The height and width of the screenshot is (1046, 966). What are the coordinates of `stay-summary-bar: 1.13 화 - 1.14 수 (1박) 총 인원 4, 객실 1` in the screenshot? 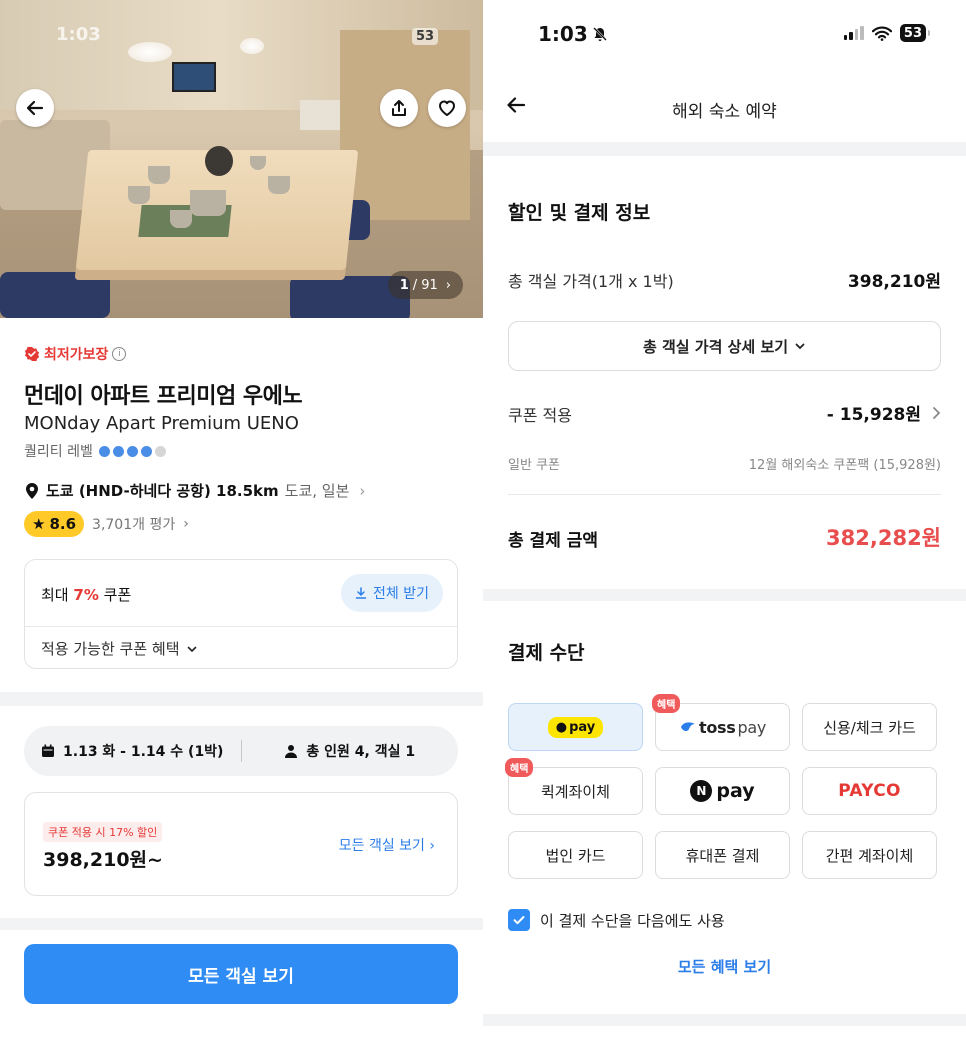 It's located at (241, 751).